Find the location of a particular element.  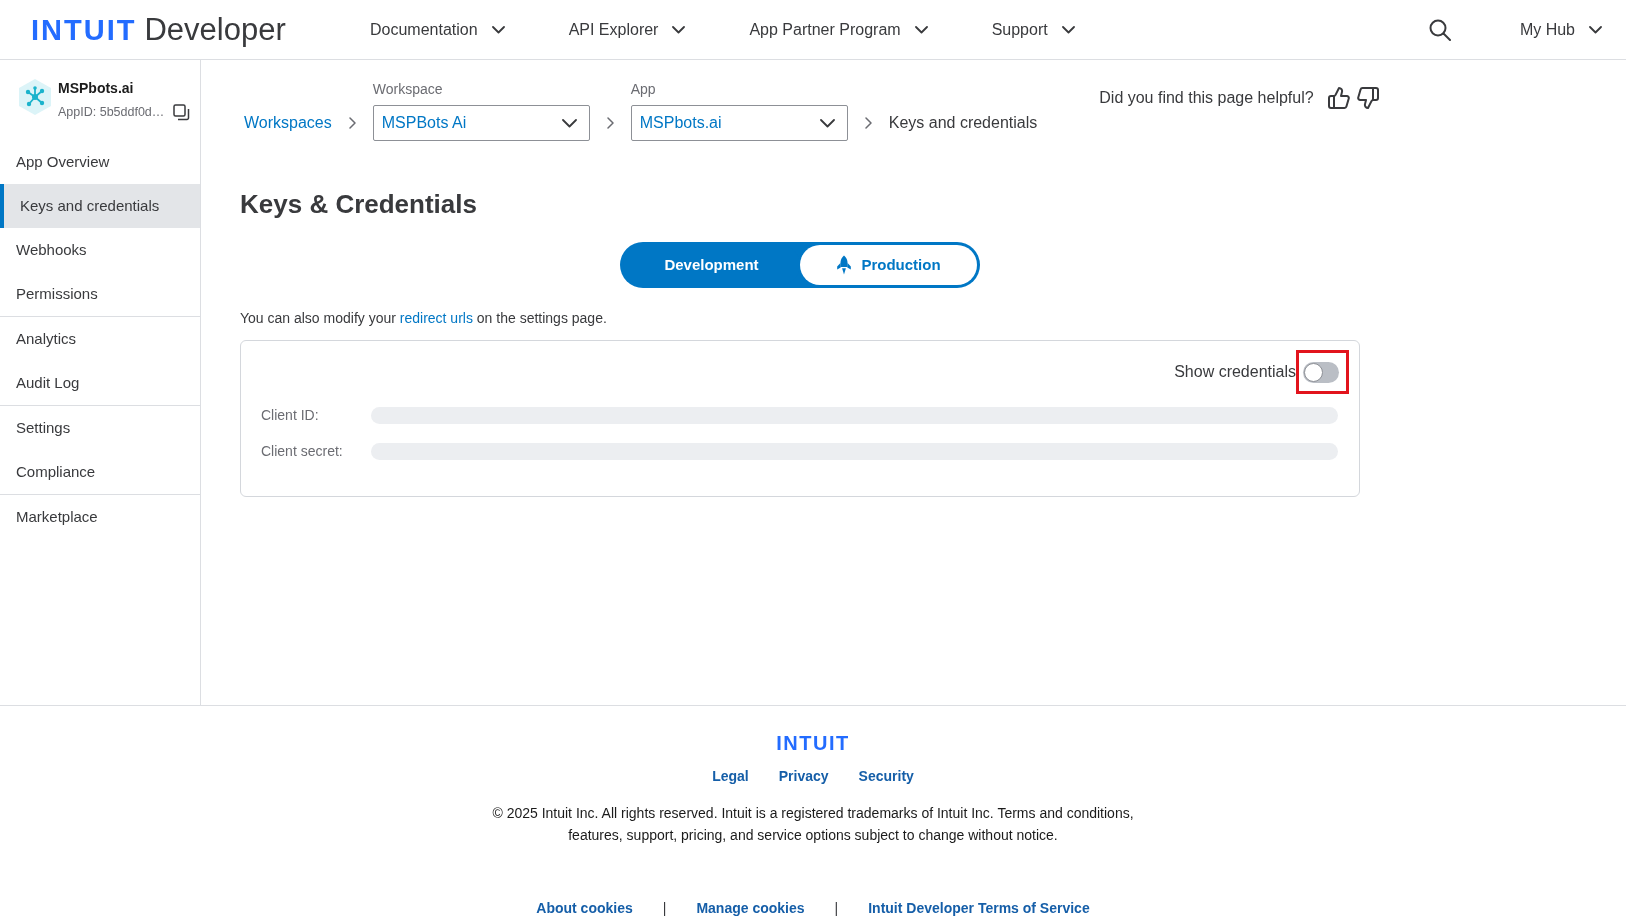

dropdown-select: MSPBots Ai is located at coordinates (481, 123).